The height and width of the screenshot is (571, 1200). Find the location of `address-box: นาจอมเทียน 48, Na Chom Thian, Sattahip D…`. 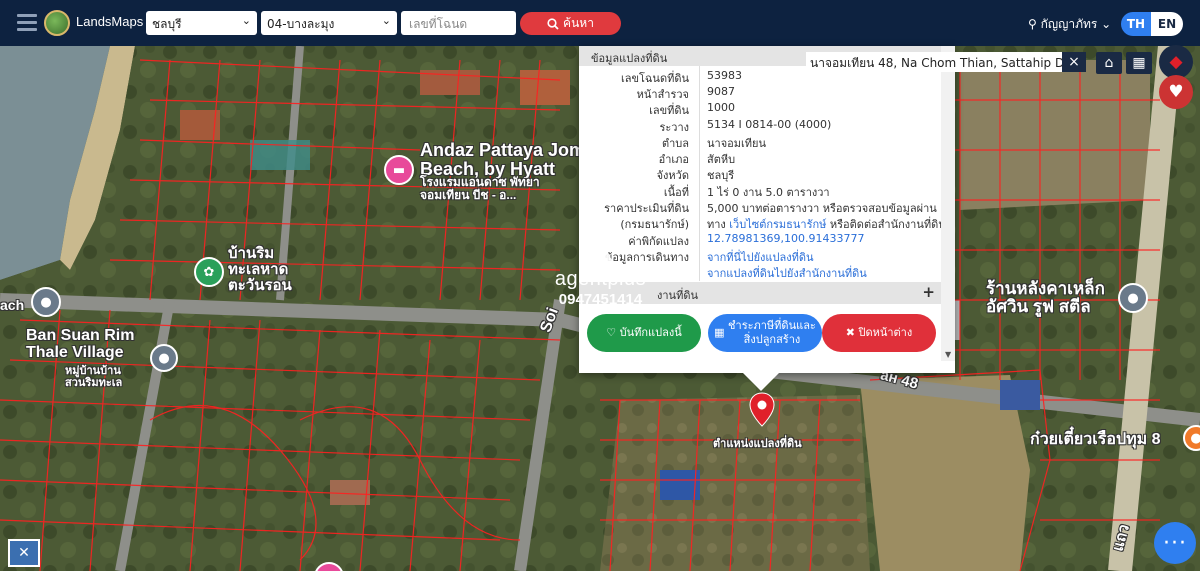

address-box: นาจอมเทียน 48, Na Chom Thian, Sattahip D… is located at coordinates (934, 62).